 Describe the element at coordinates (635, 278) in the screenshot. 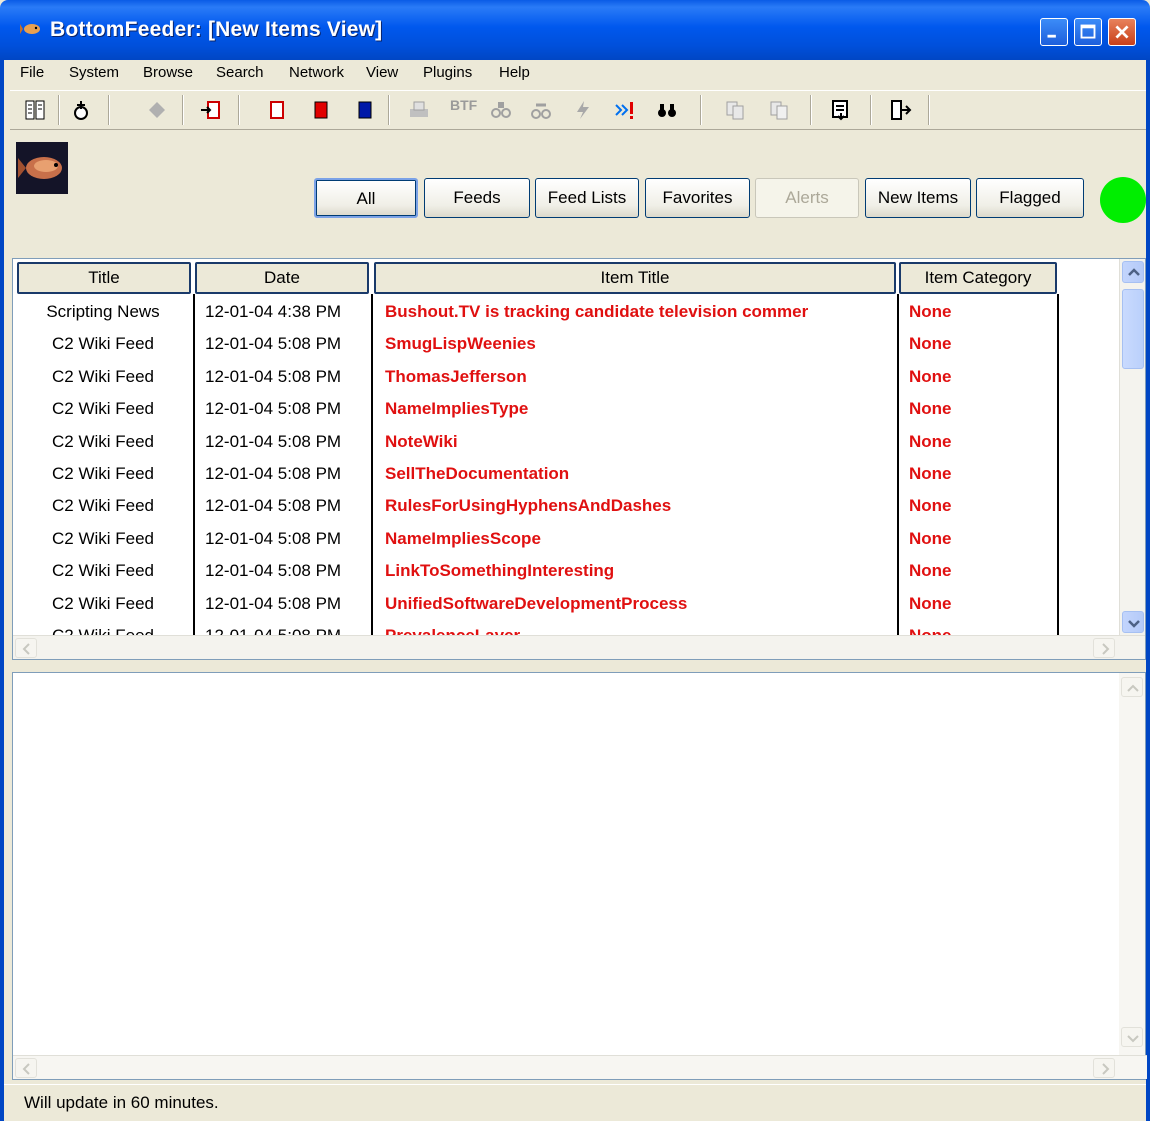

I see `column-header-item-title: Item Title` at that location.